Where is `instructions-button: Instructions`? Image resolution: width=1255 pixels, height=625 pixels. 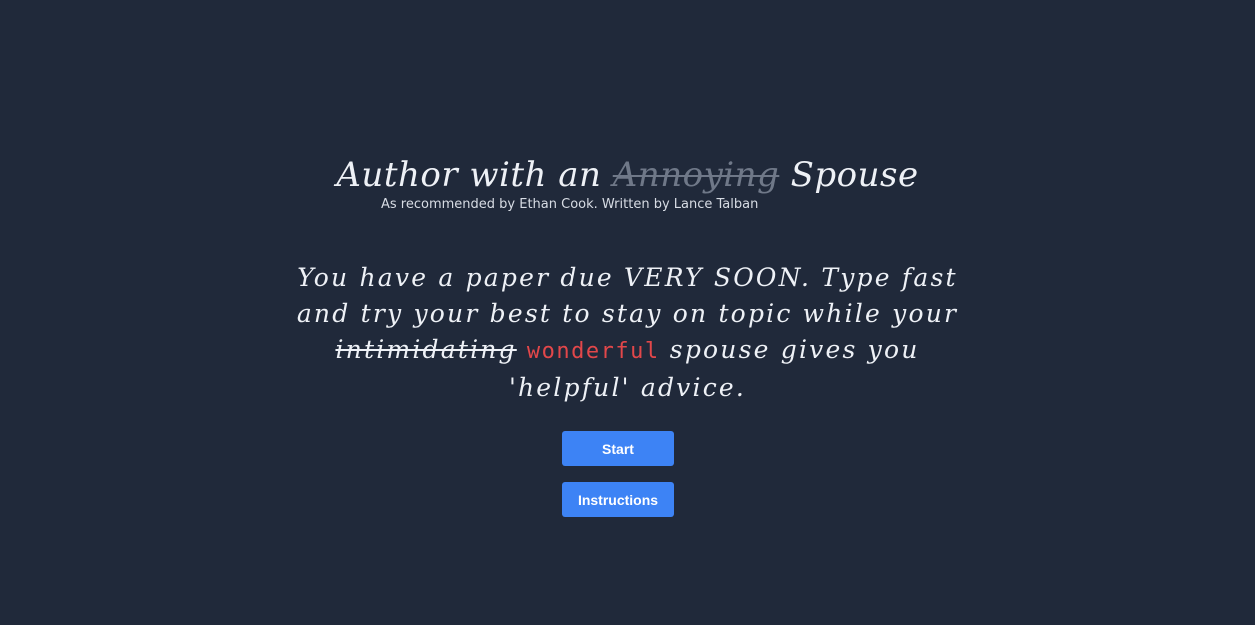
instructions-button: Instructions is located at coordinates (618, 499).